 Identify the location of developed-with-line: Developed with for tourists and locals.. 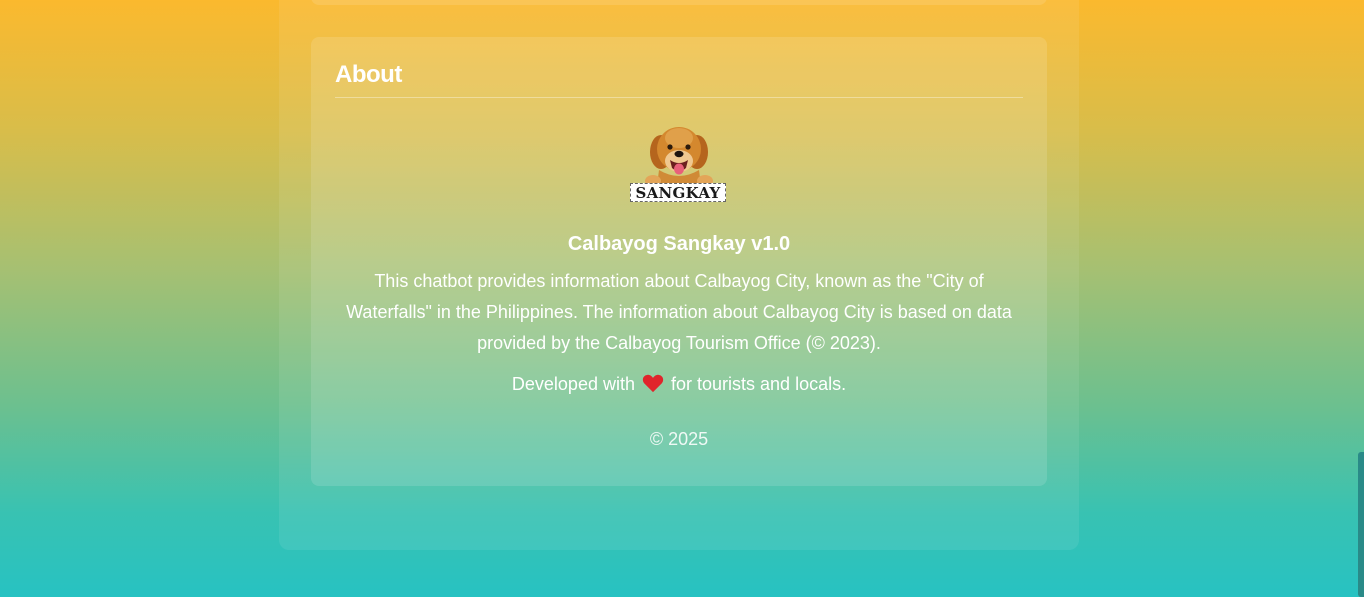
(679, 384).